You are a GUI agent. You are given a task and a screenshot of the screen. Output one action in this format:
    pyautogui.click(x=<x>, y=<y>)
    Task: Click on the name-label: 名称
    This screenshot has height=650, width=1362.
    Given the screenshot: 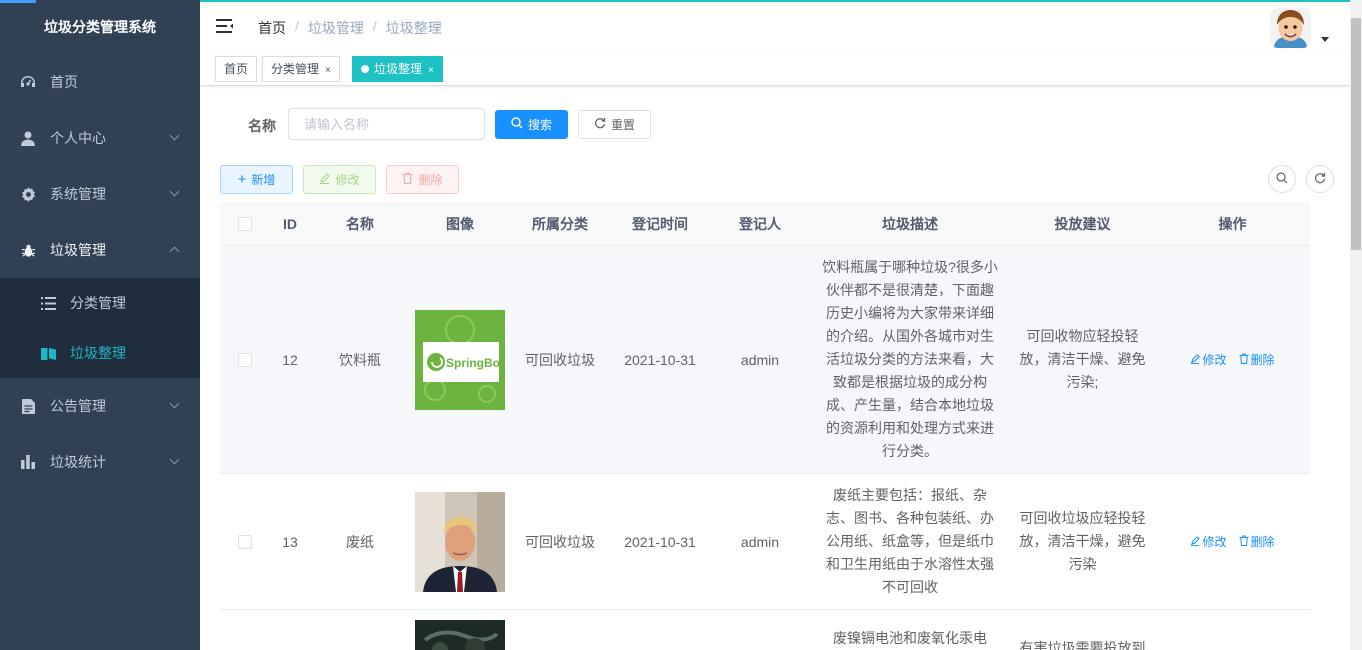 What is the action you would take?
    pyautogui.click(x=262, y=126)
    